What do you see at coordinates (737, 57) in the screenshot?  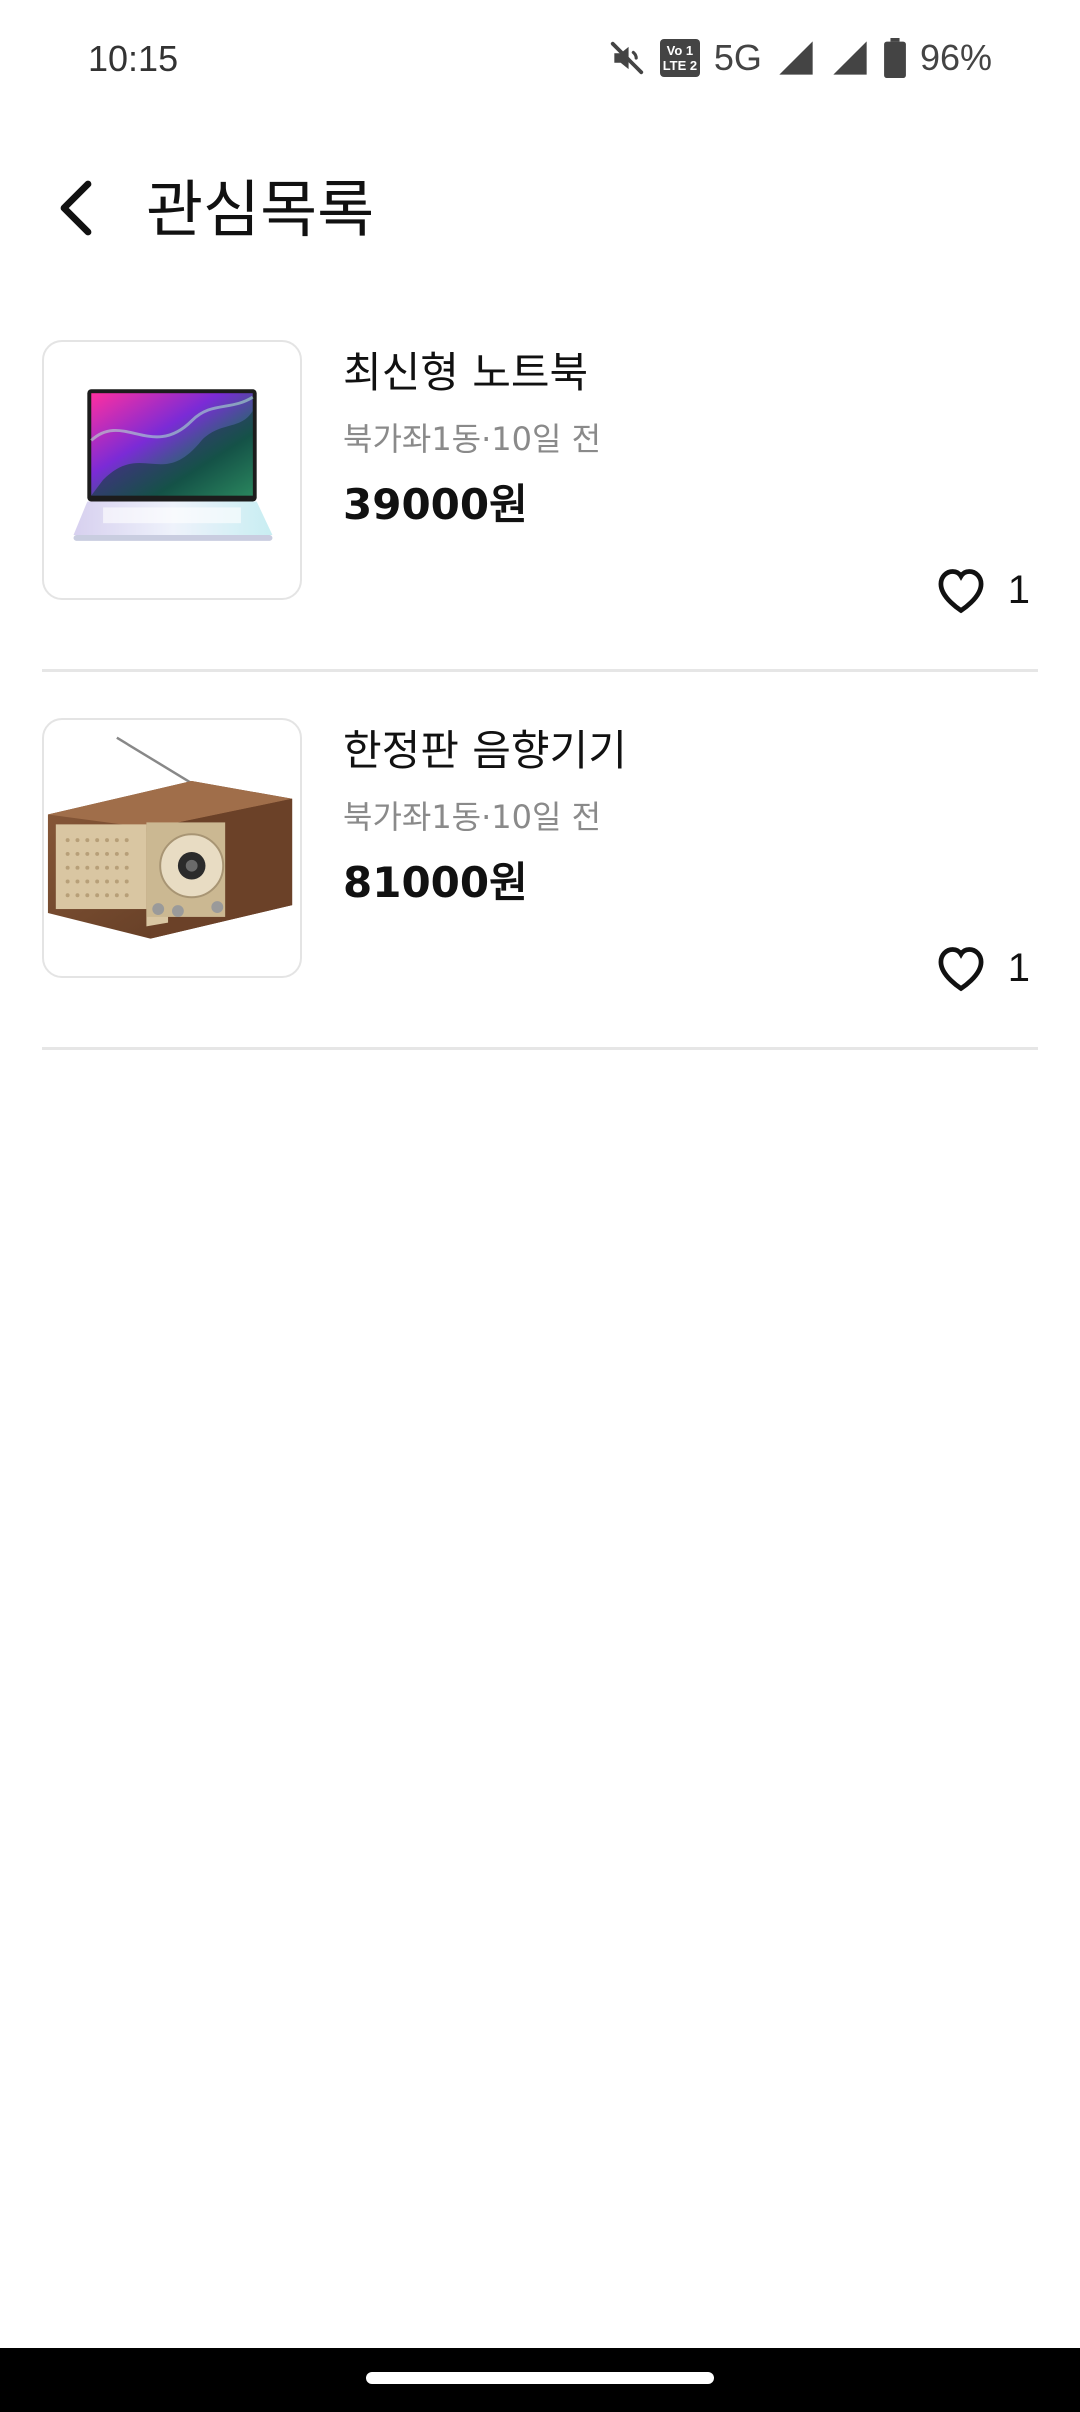 I see `network-type: 5G` at bounding box center [737, 57].